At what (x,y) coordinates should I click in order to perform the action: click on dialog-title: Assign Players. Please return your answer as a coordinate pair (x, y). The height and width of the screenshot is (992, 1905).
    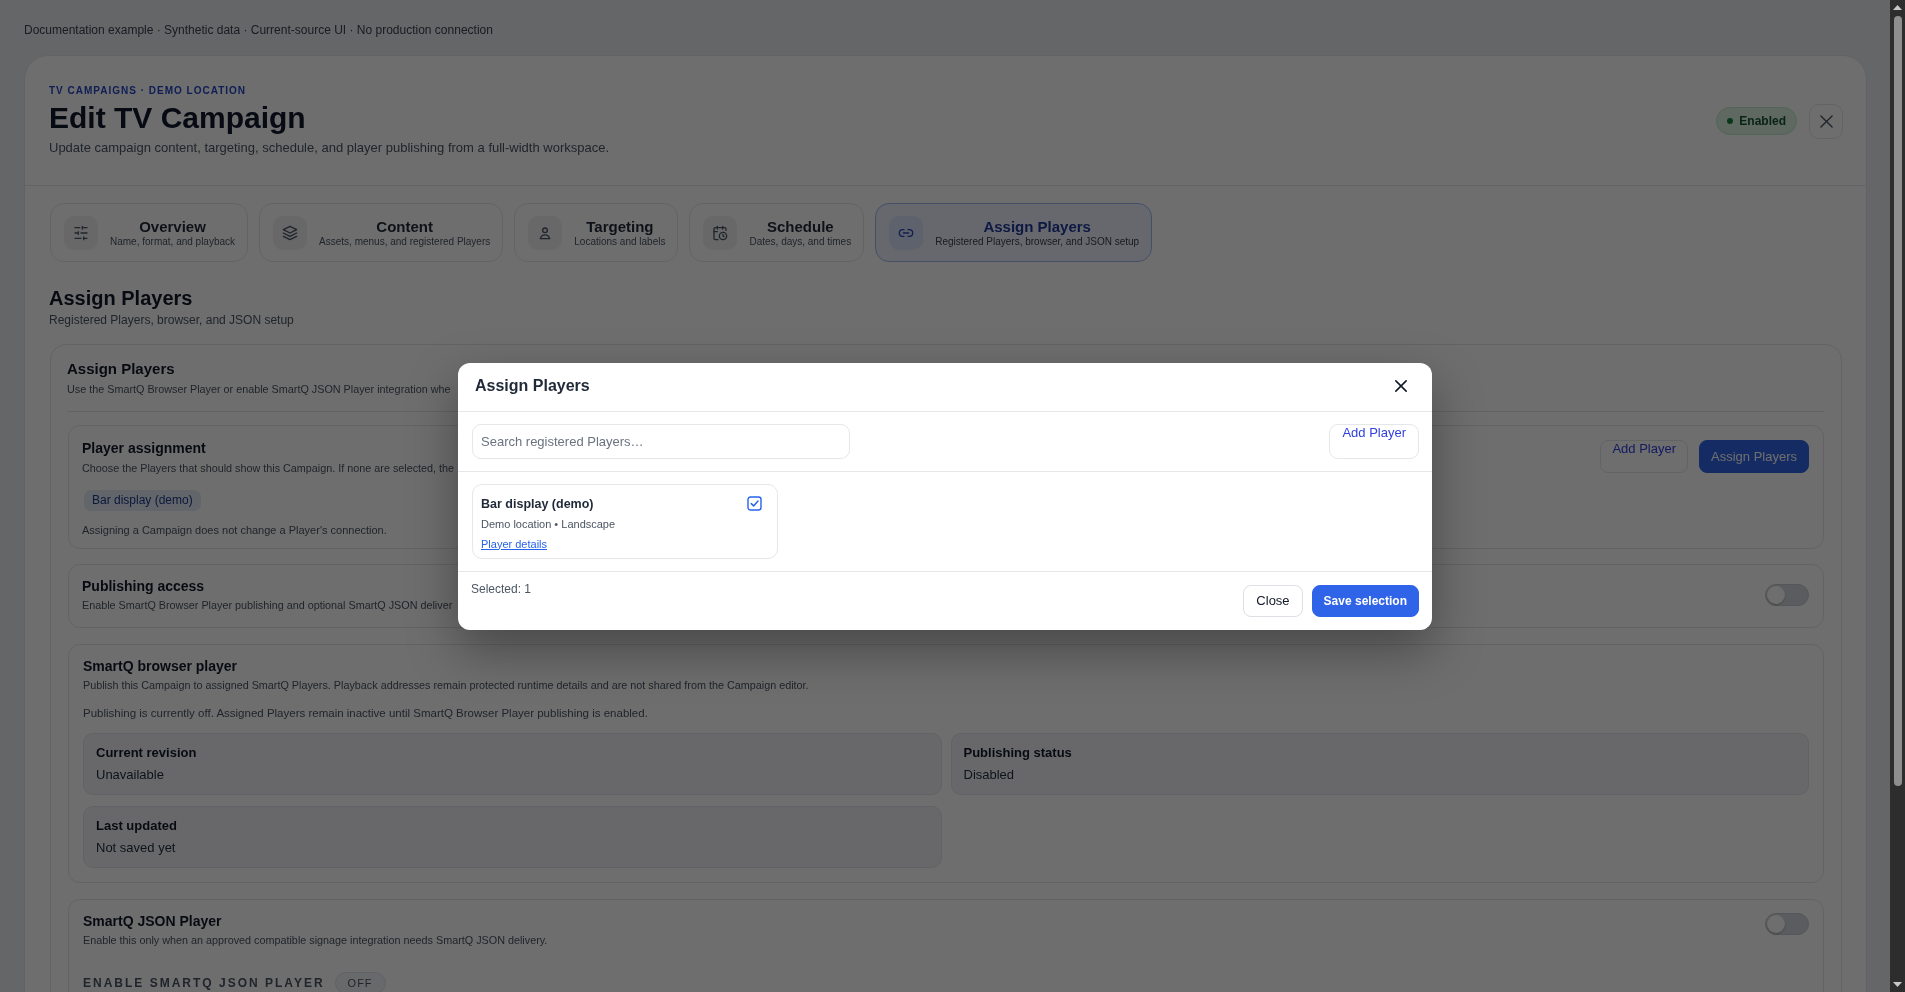
    Looking at the image, I should click on (532, 385).